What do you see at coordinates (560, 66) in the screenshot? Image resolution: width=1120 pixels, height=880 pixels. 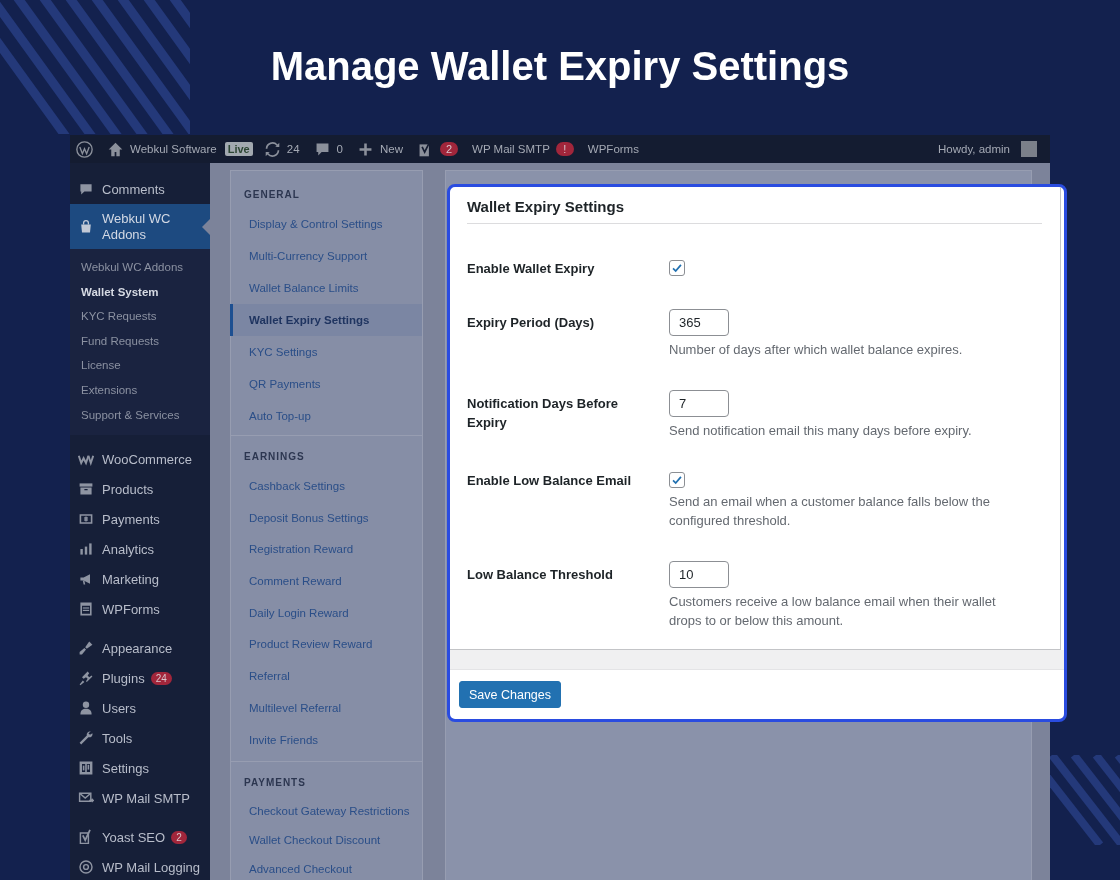 I see `page-title: Manage Wallet Expiry Settings` at bounding box center [560, 66].